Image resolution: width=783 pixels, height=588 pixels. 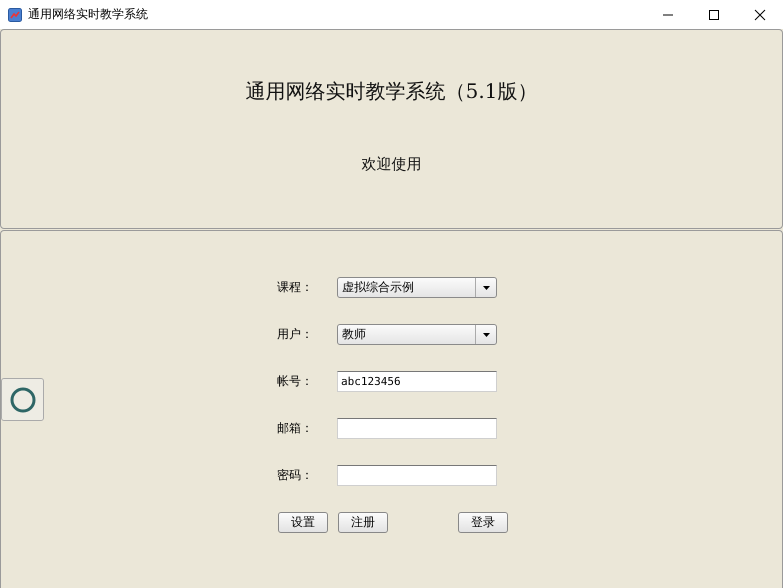 What do you see at coordinates (303, 522) in the screenshot?
I see `form-button: 设置` at bounding box center [303, 522].